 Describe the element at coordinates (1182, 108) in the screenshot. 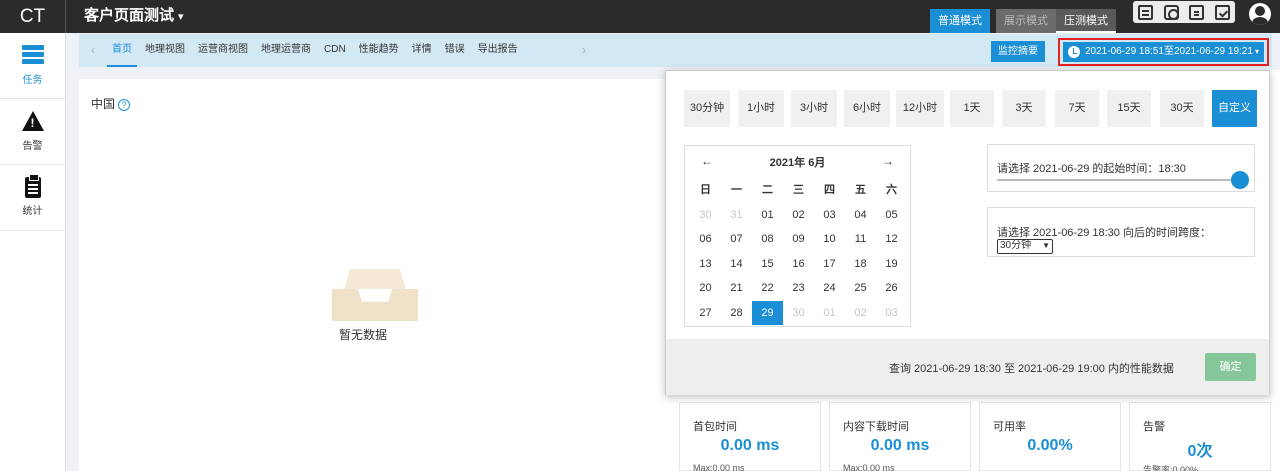

I see `range-30d-button: 30天` at that location.